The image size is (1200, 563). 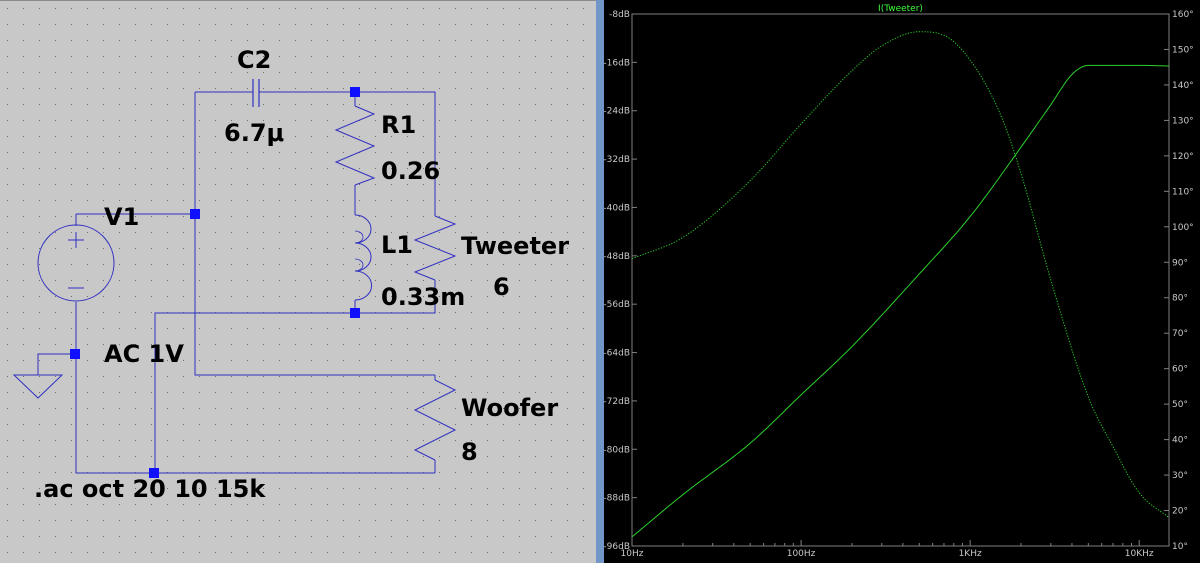 I want to click on y-left-tick-label: -40dB, so click(x=617, y=208).